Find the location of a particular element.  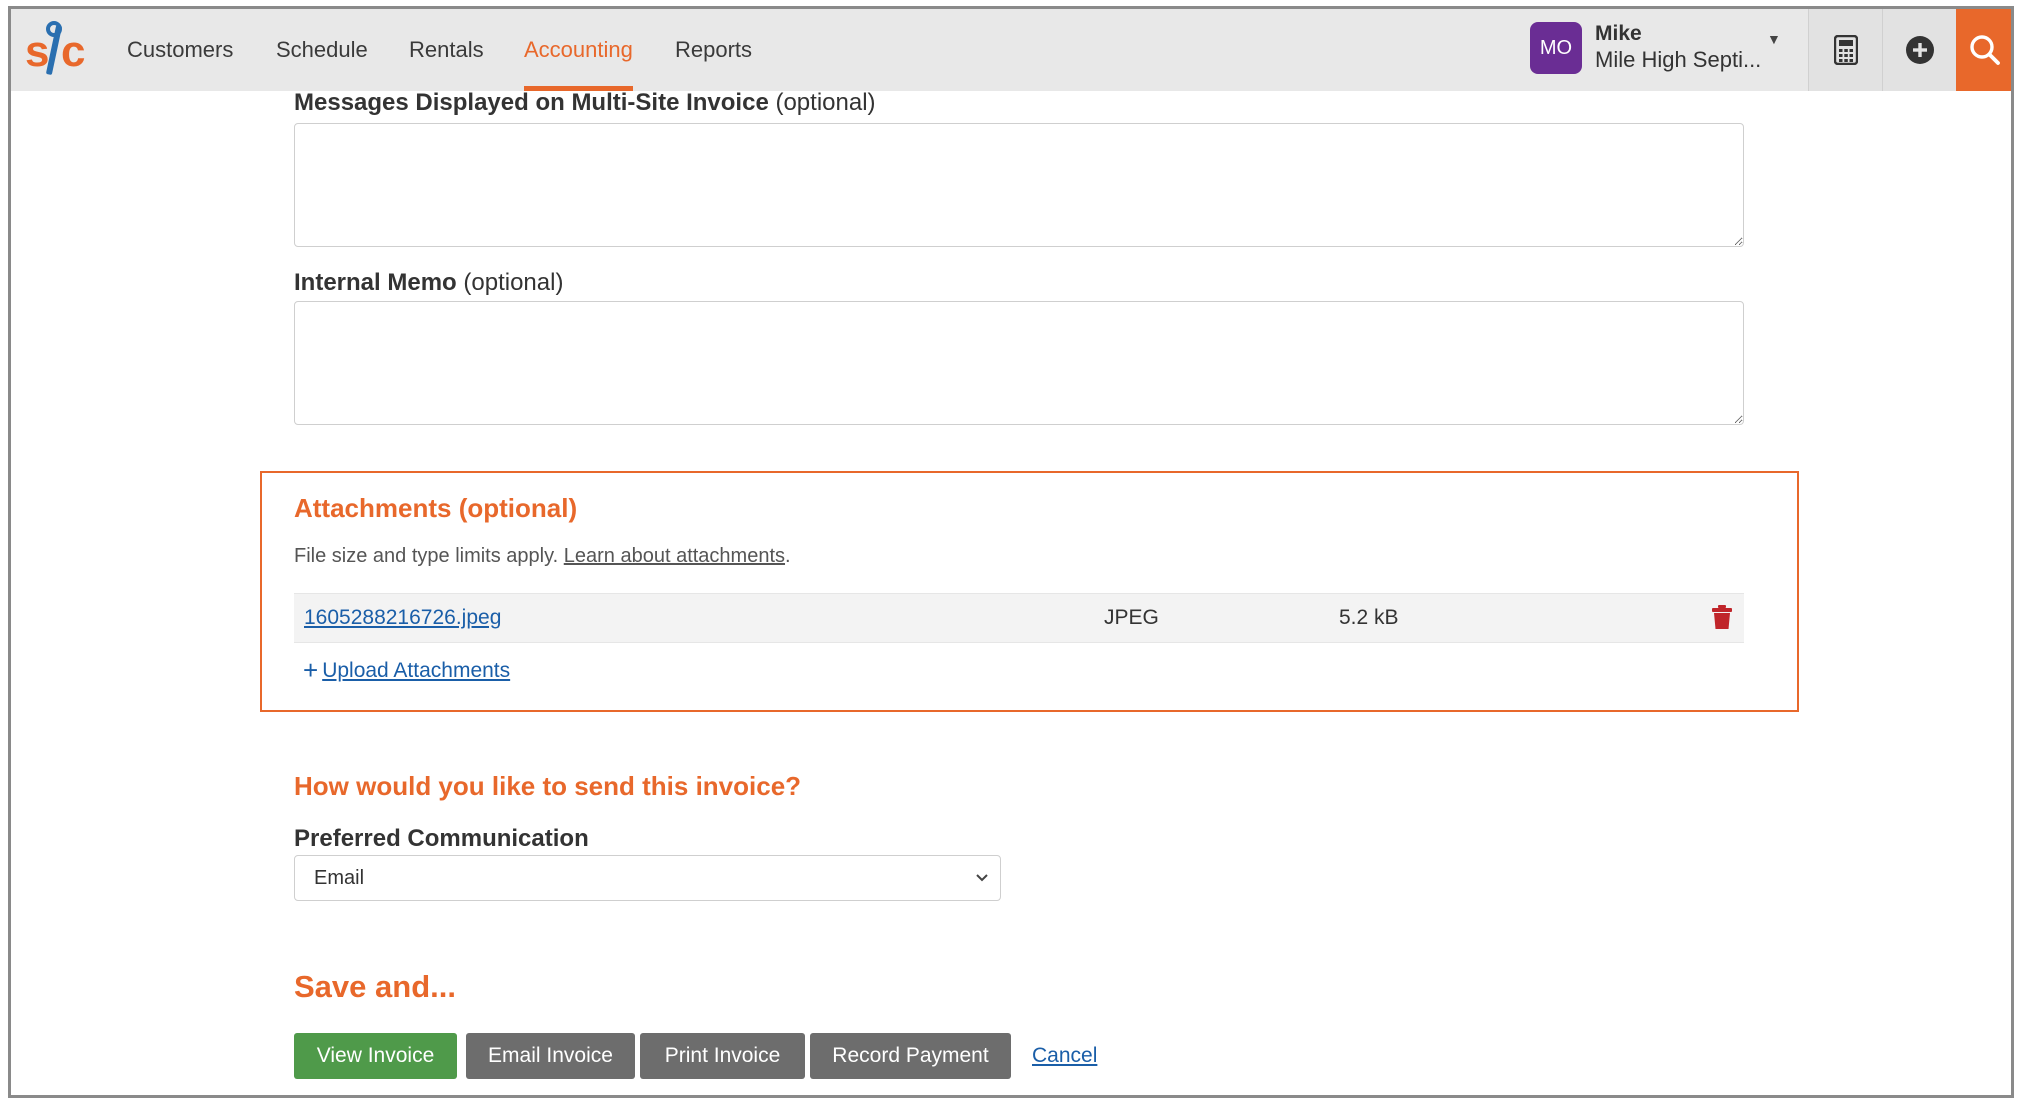

caret-down-icon: ▼ is located at coordinates (1774, 39).